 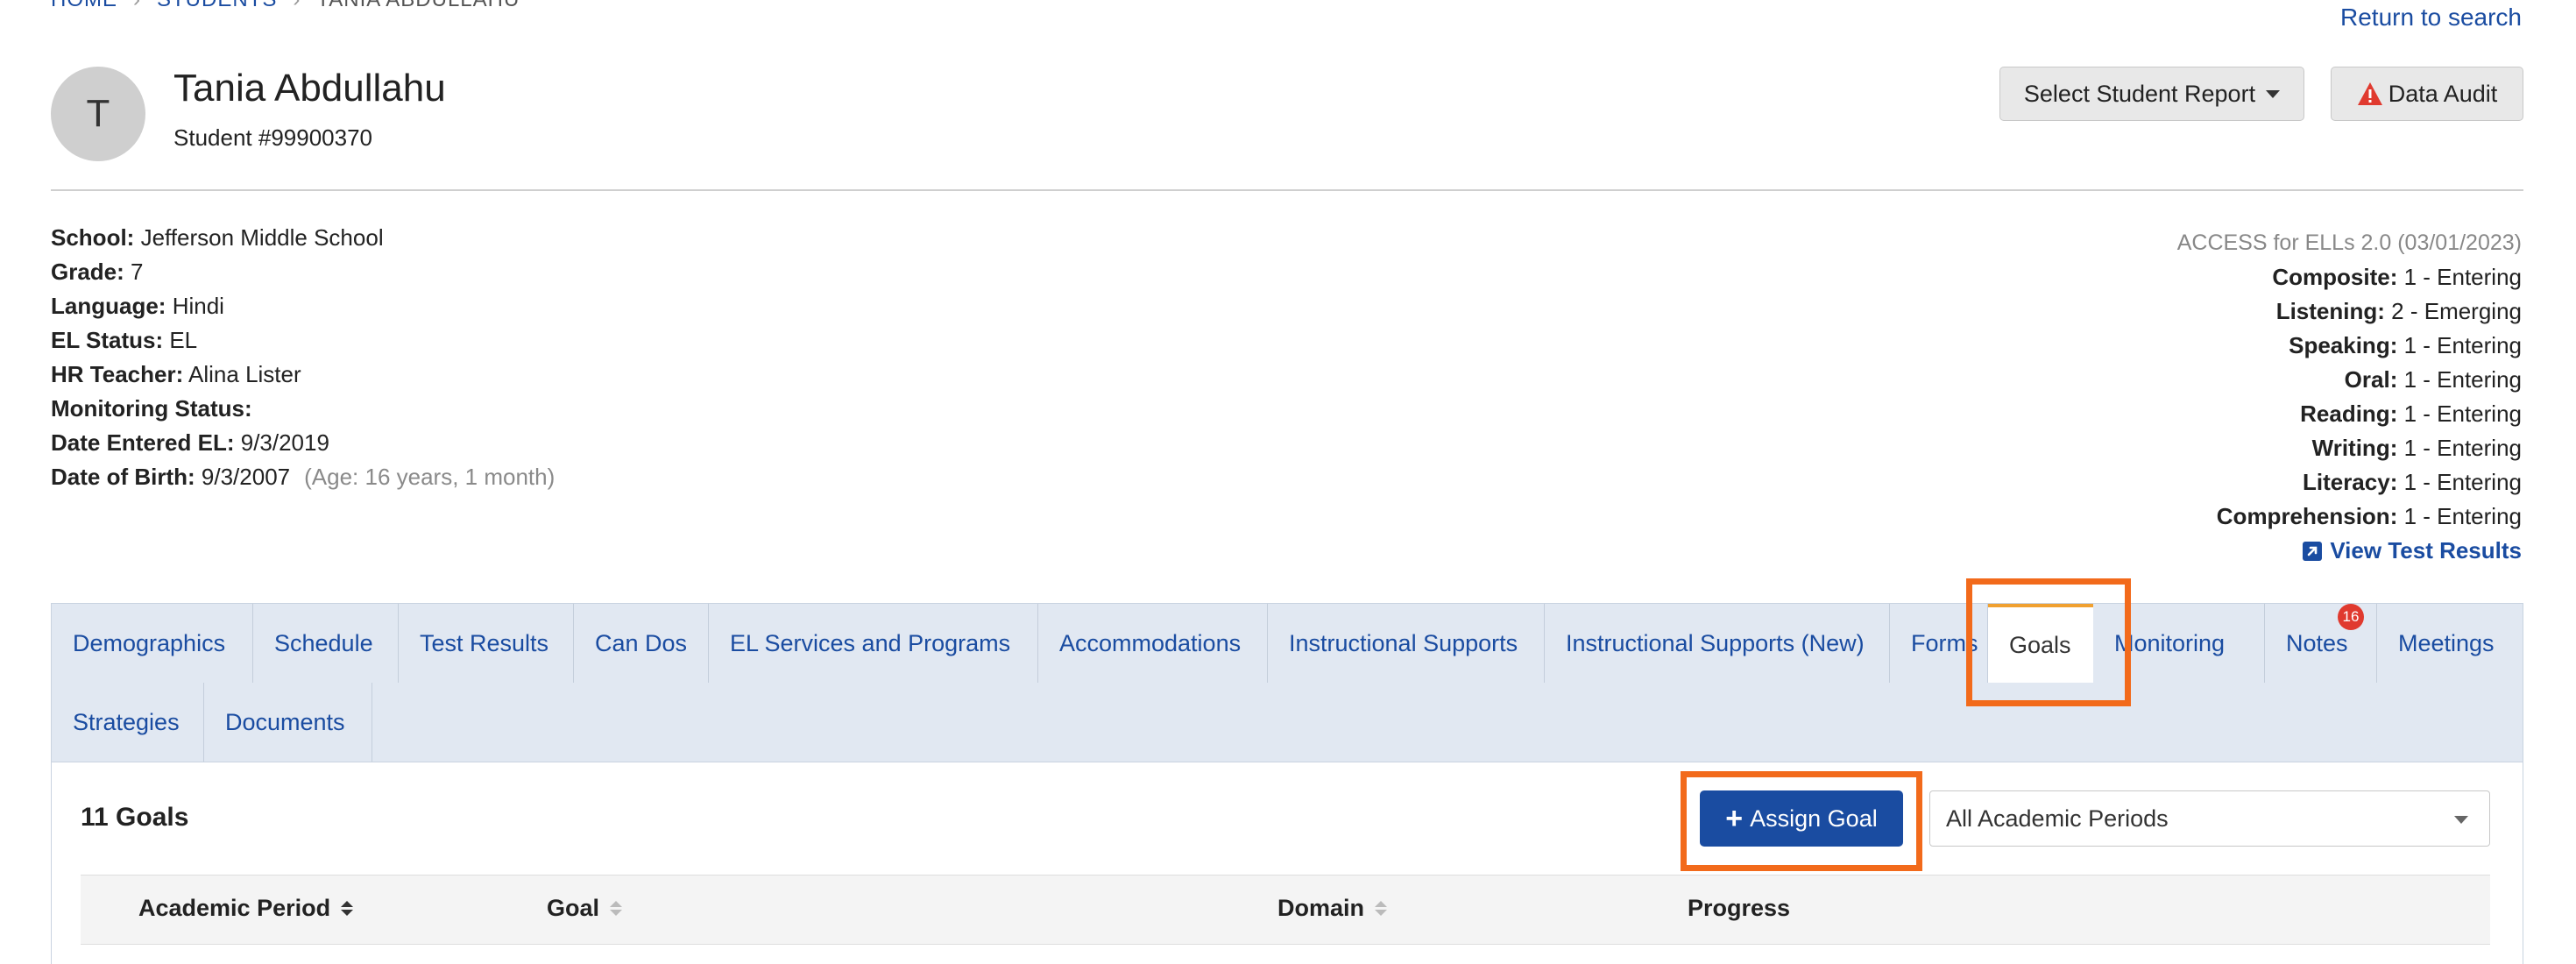 What do you see at coordinates (135, 817) in the screenshot?
I see `goals-count: 11 Goals` at bounding box center [135, 817].